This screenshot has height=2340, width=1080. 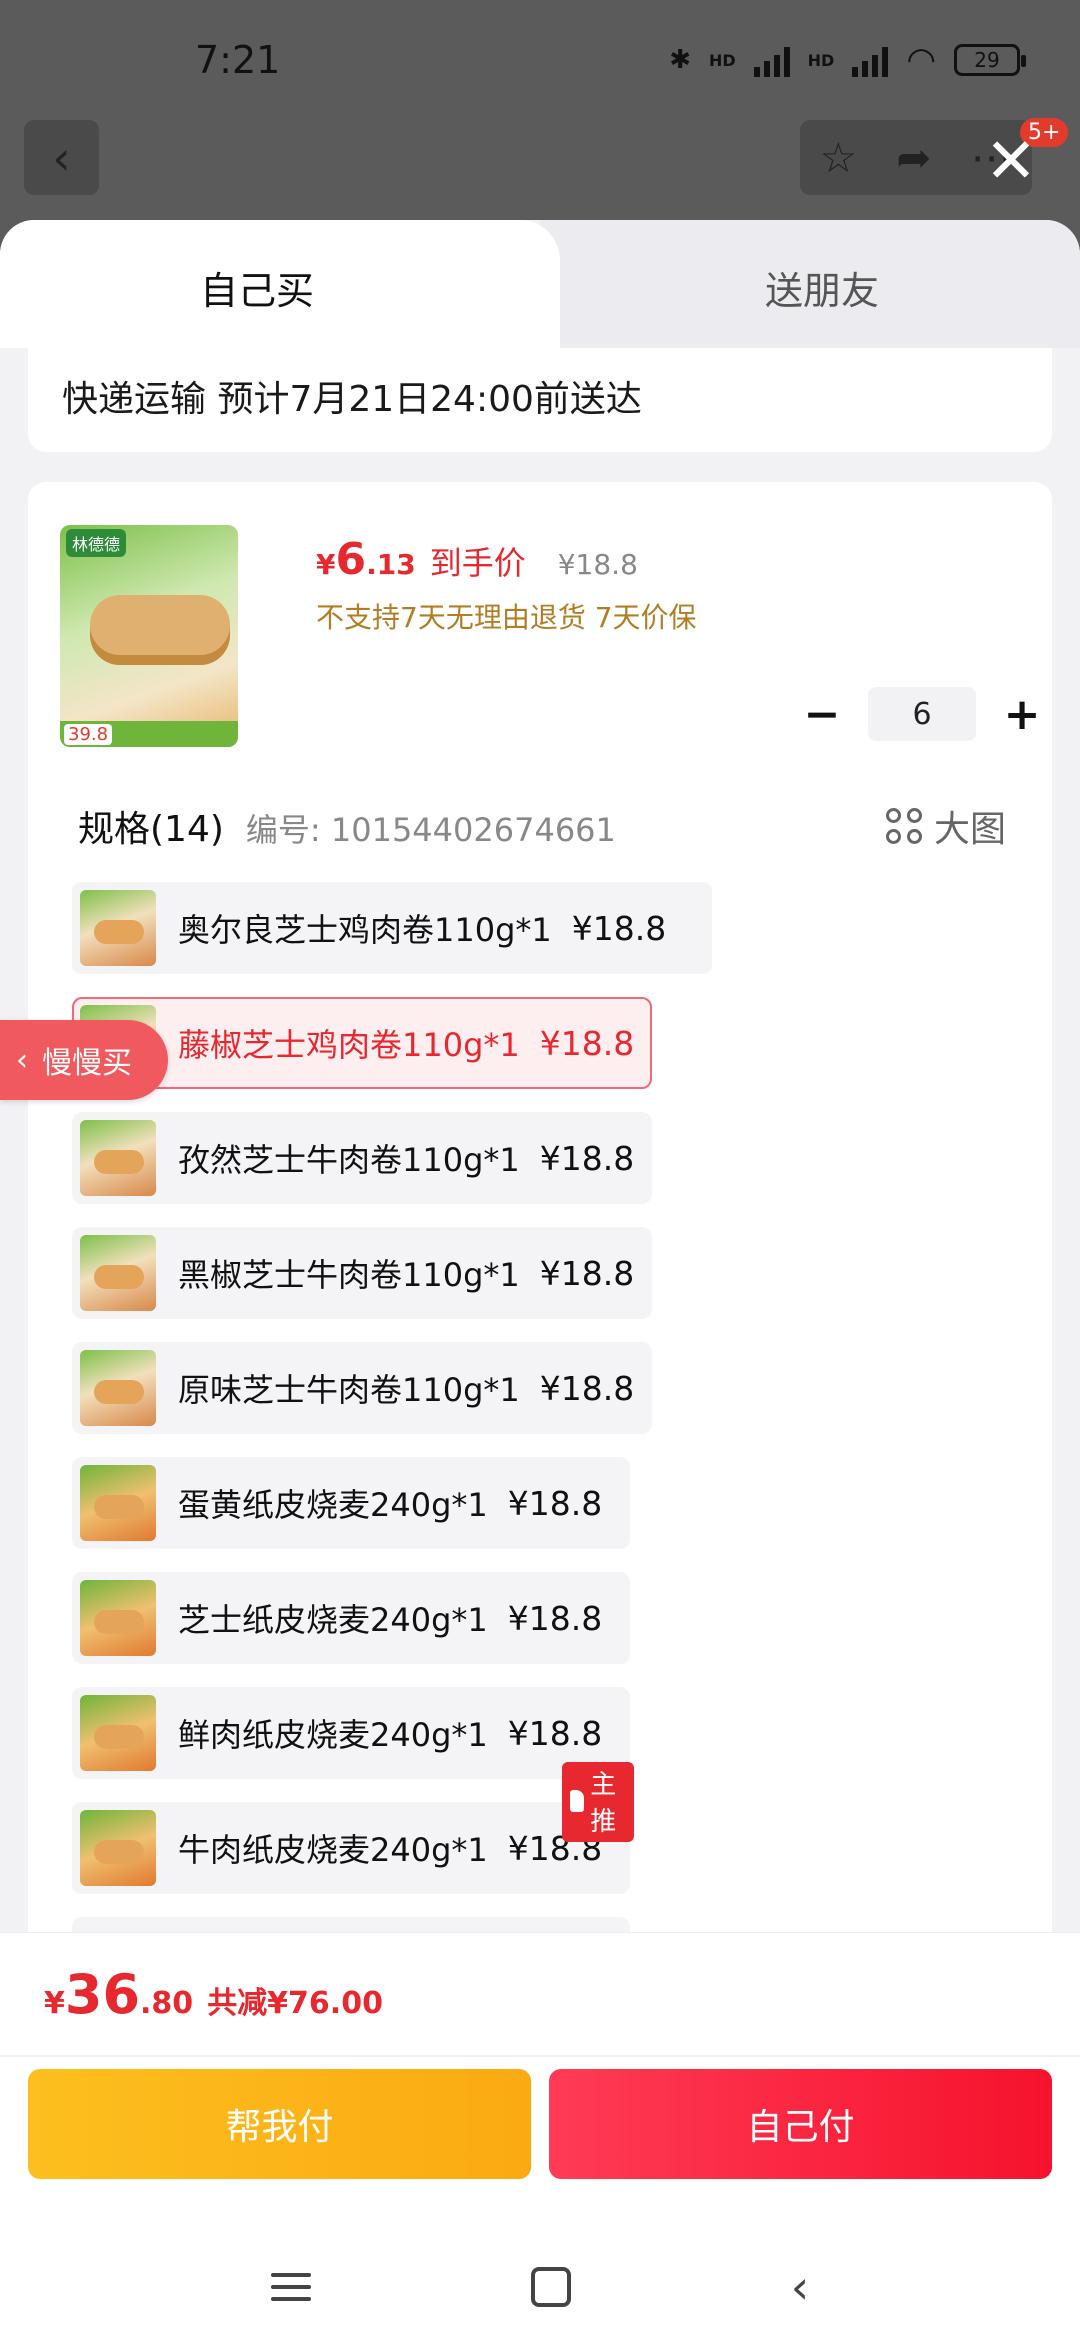 I want to click on spec-option: 蛋黄纸皮烧麦240g*1 ¥18.8, so click(x=351, y=1503).